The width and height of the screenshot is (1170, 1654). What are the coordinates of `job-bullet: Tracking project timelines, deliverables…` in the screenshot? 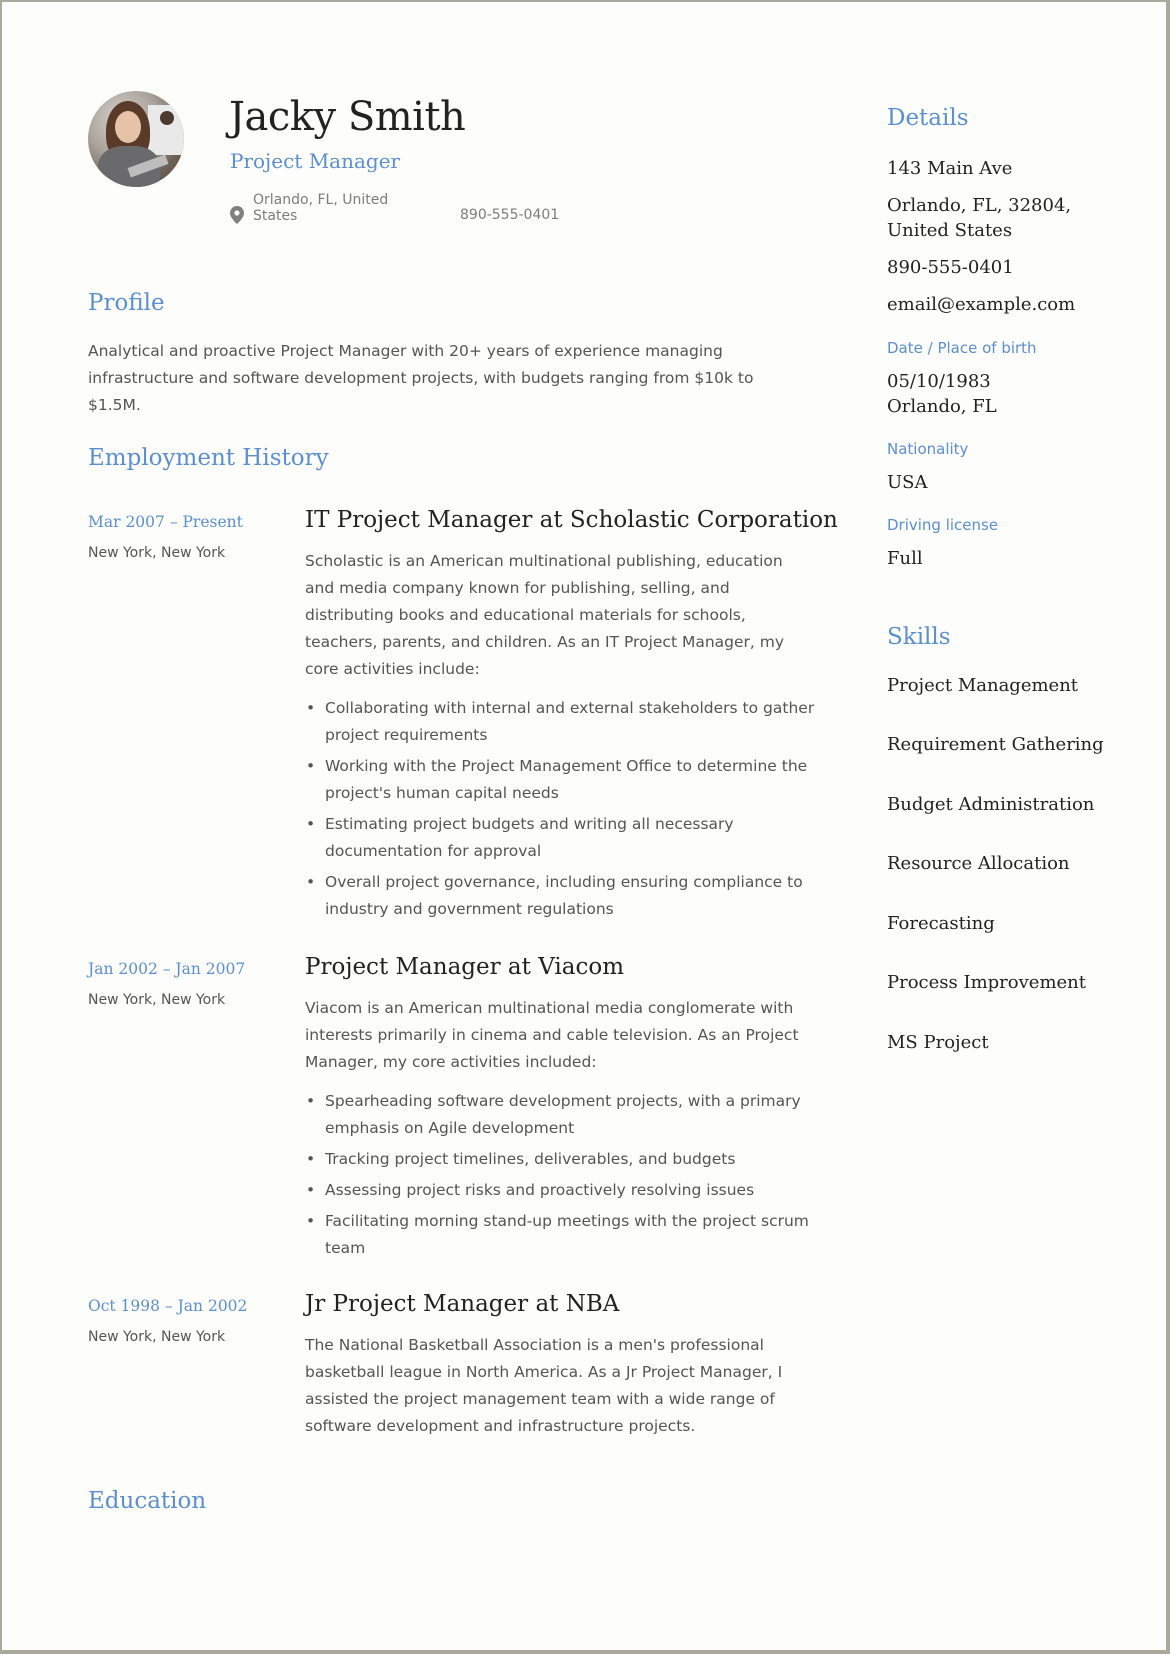 It's located at (570, 1159).